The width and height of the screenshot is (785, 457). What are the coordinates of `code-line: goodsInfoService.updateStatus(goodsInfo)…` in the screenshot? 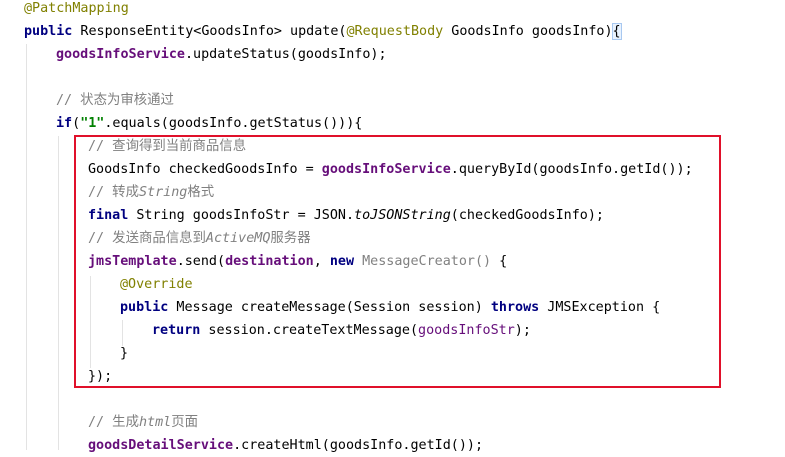 It's located at (221, 54).